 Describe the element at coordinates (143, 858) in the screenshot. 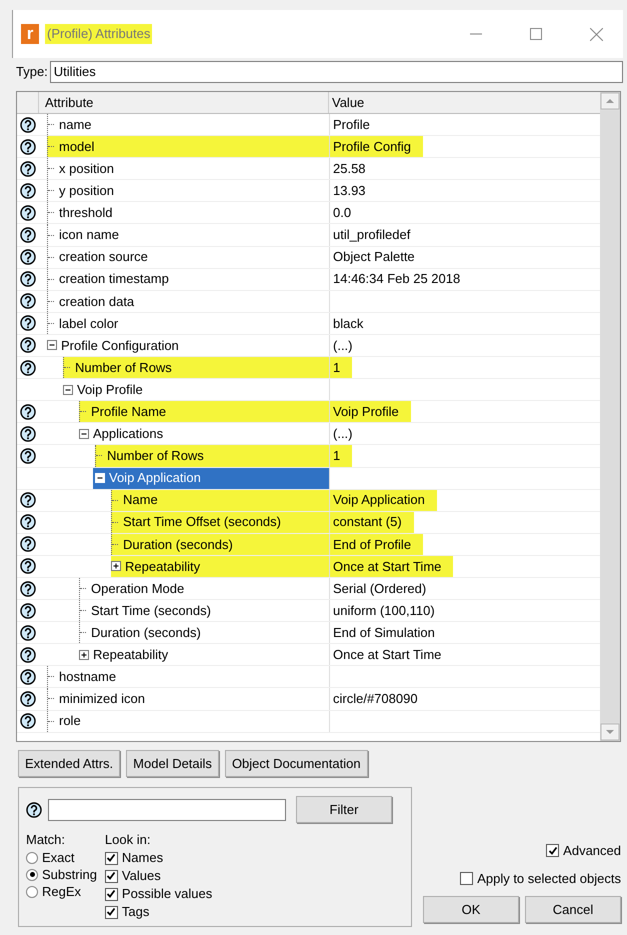

I see `checkbox-label: Names` at that location.